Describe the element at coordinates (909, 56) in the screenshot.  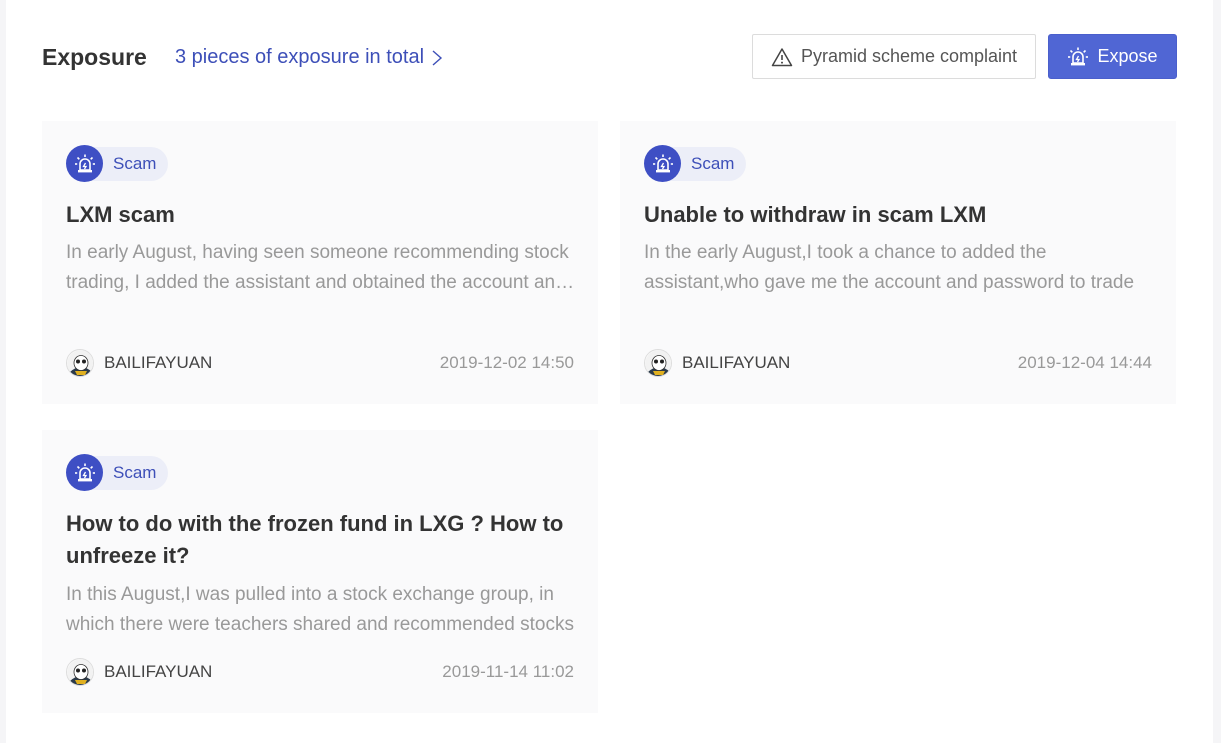
I see `pyramid-complaint-label: Pyramid scheme complaint` at that location.